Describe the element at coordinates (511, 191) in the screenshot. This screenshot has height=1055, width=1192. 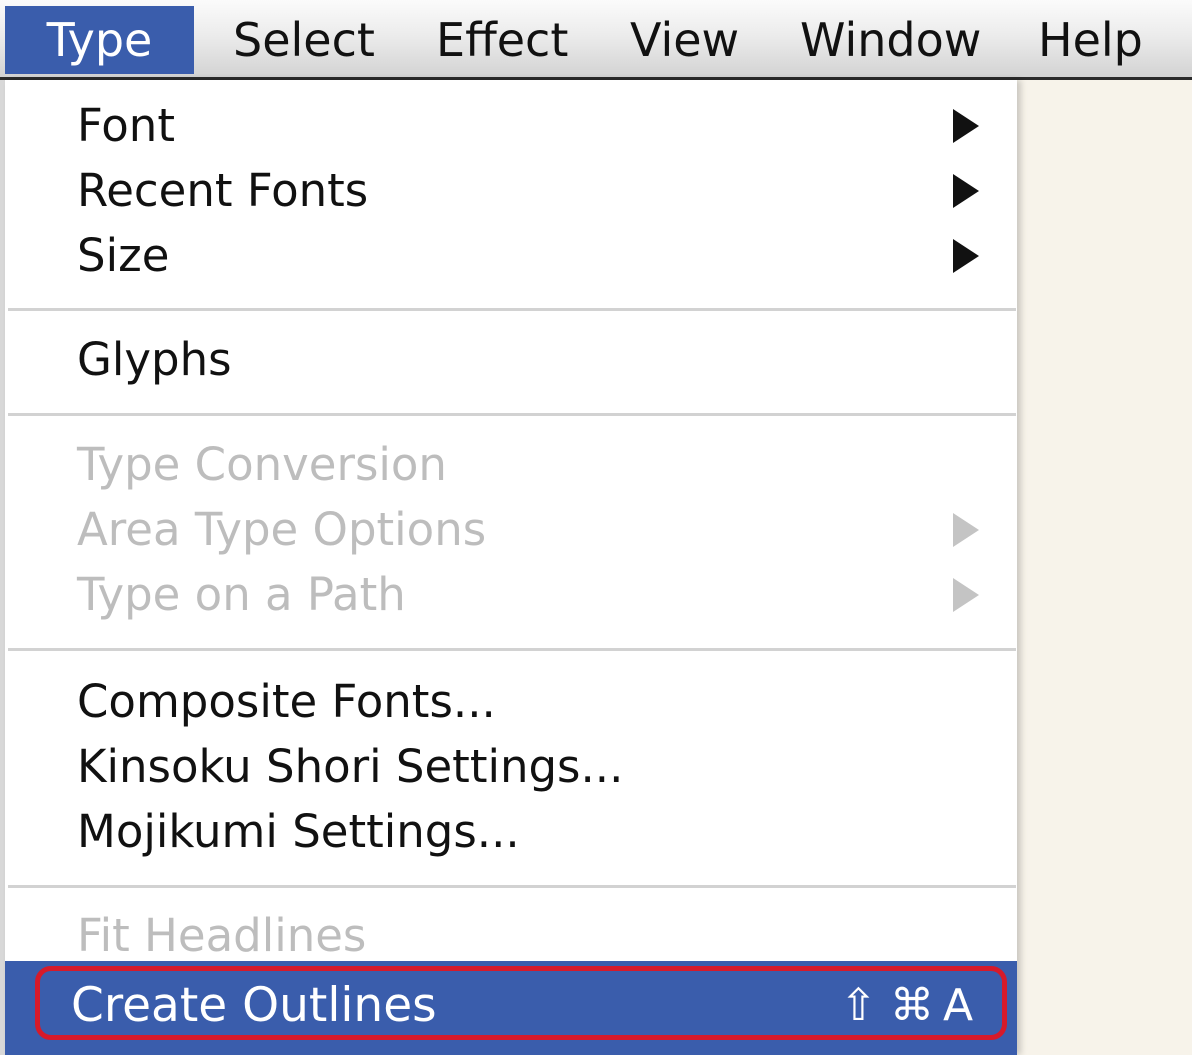
I see `menu-item-recent-fonts: Recent Fonts` at that location.